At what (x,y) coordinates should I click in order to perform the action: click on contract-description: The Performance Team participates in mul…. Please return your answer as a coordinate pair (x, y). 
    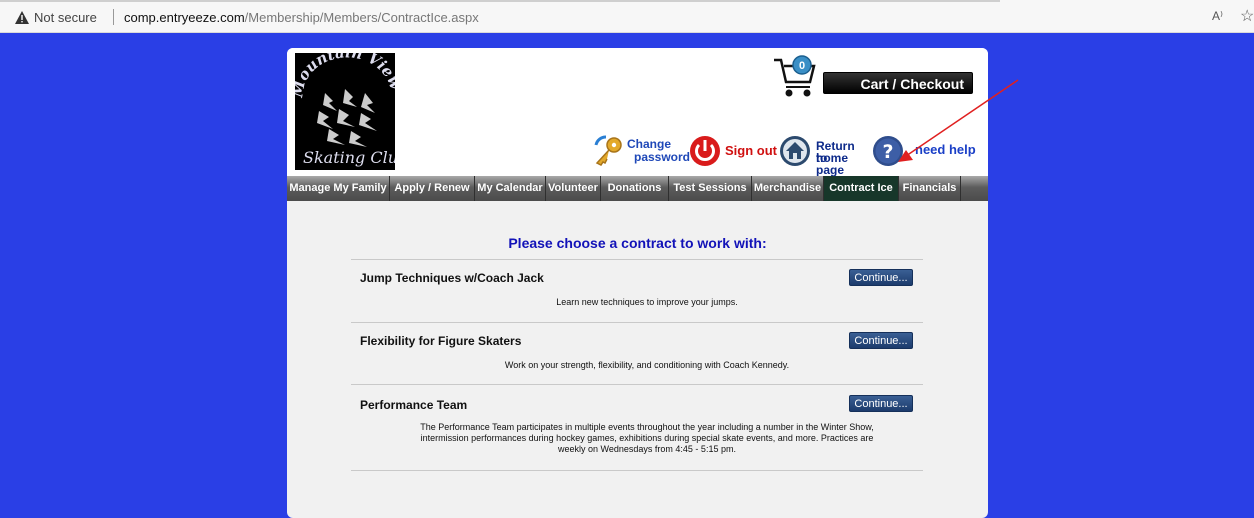
    Looking at the image, I should click on (647, 438).